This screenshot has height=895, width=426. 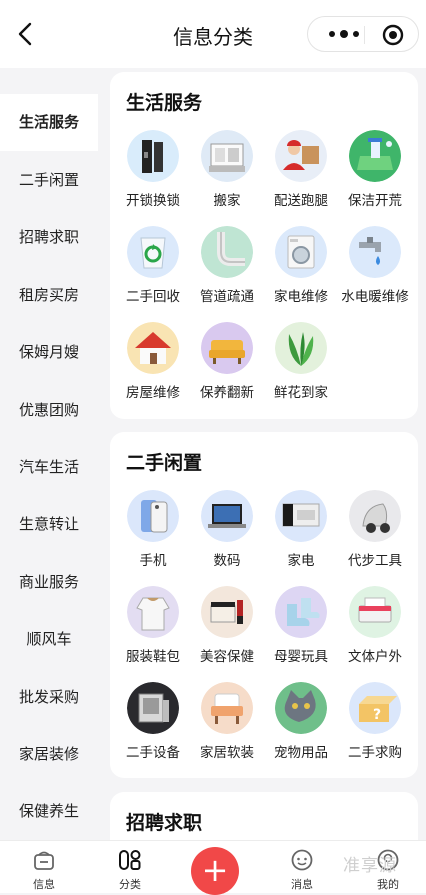 What do you see at coordinates (302, 860) in the screenshot?
I see `message-icon` at bounding box center [302, 860].